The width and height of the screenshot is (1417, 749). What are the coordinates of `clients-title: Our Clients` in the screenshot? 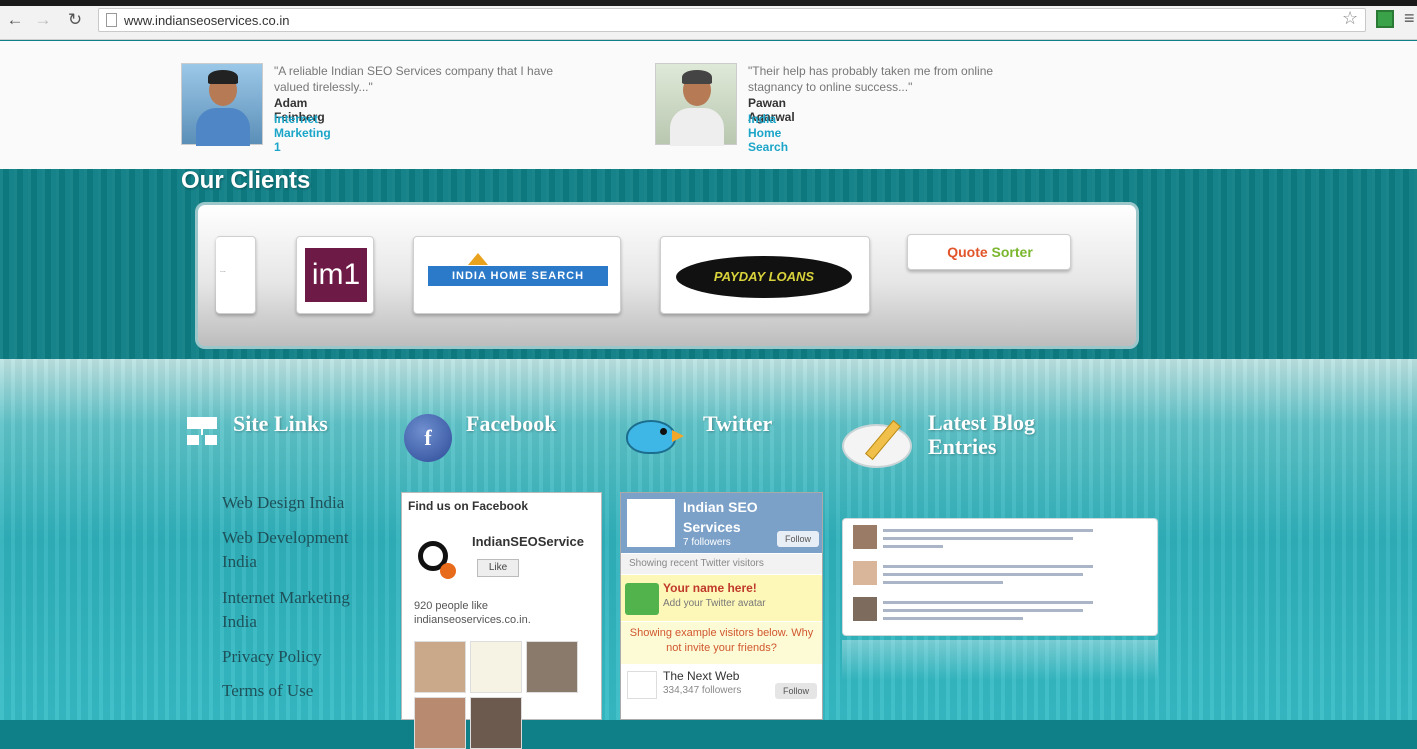 It's located at (246, 180).